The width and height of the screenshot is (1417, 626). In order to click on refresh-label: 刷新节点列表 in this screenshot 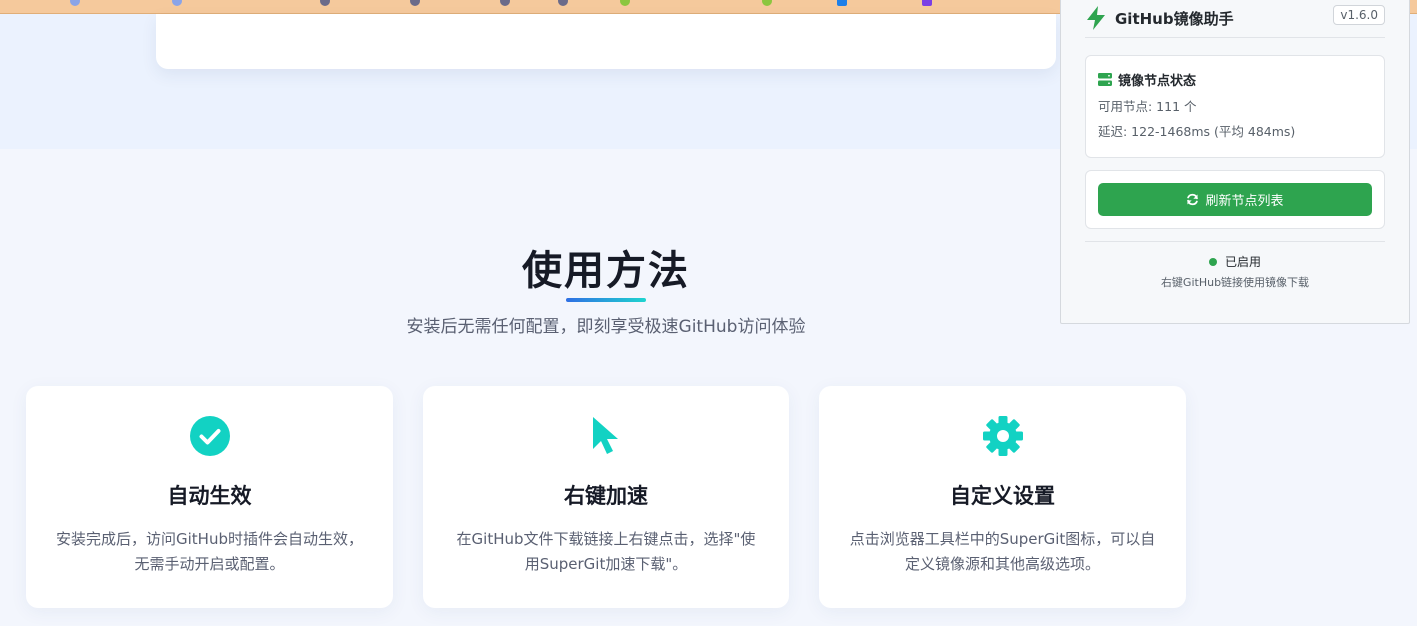, I will do `click(1244, 201)`.